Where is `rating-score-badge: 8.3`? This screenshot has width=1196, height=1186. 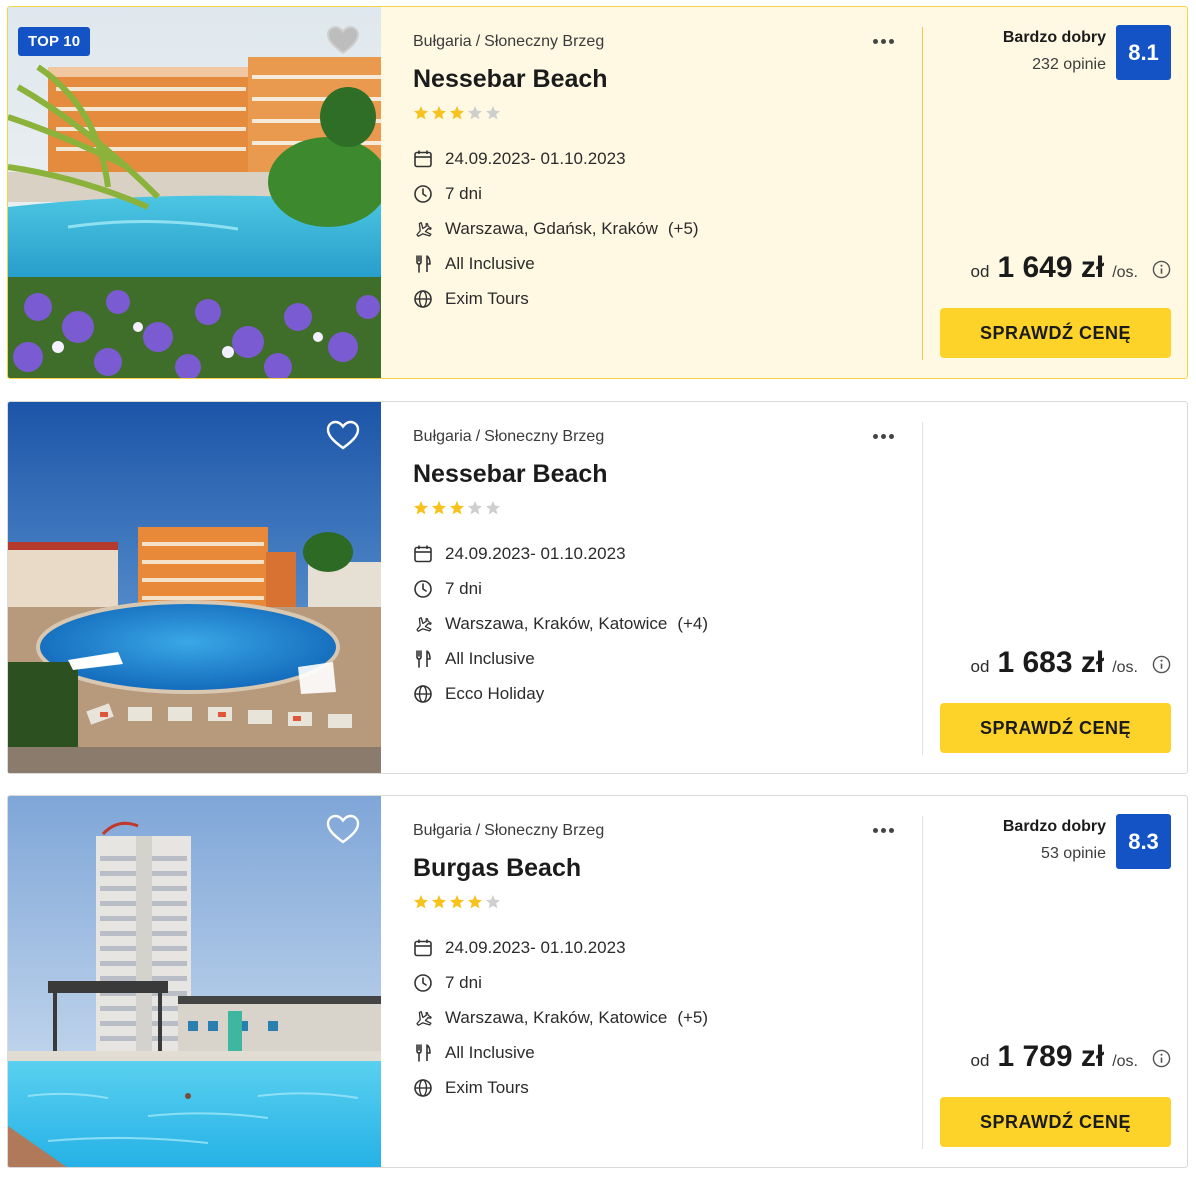 rating-score-badge: 8.3 is located at coordinates (1143, 841).